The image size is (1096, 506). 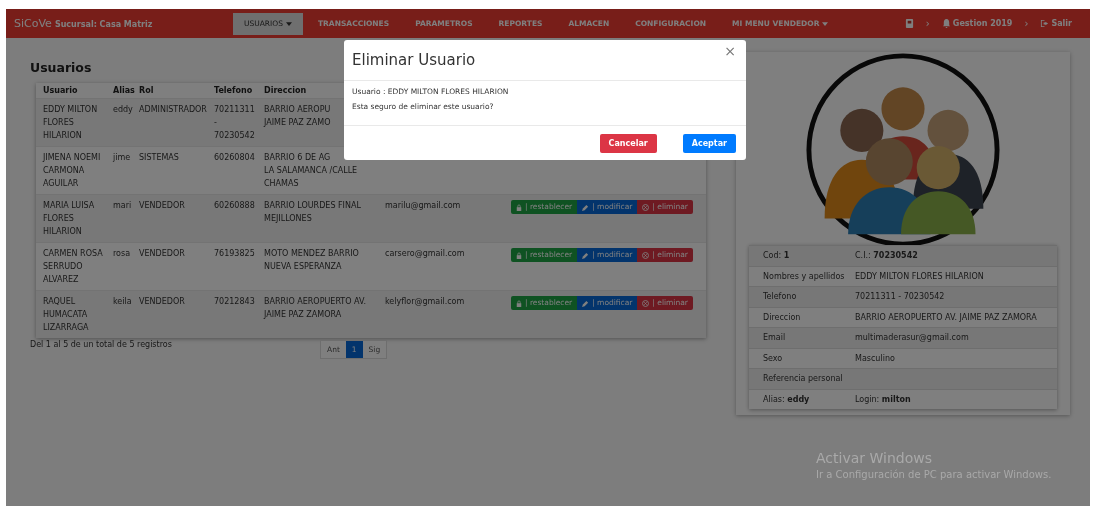 What do you see at coordinates (60, 91) in the screenshot?
I see `column-header: Usuario` at bounding box center [60, 91].